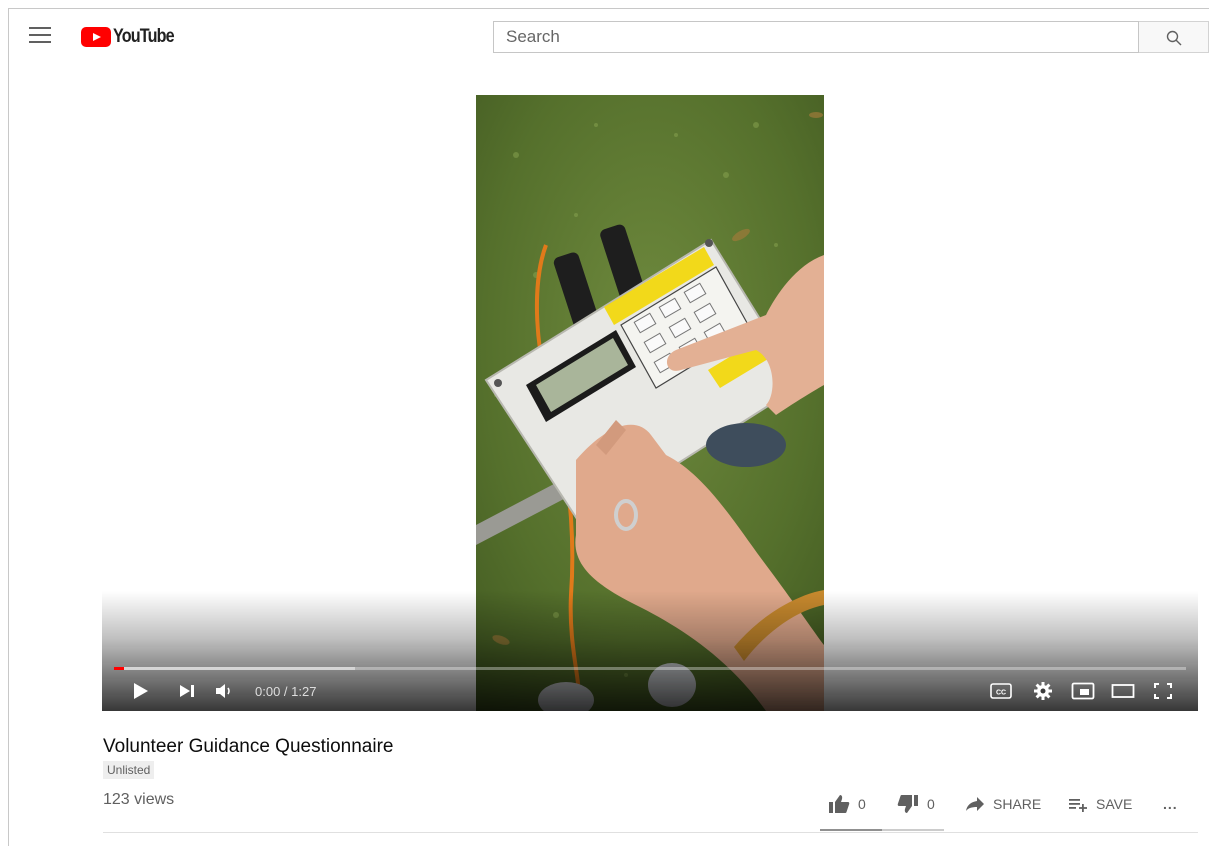 The height and width of the screenshot is (846, 1209). I want to click on play-button, so click(141, 691).